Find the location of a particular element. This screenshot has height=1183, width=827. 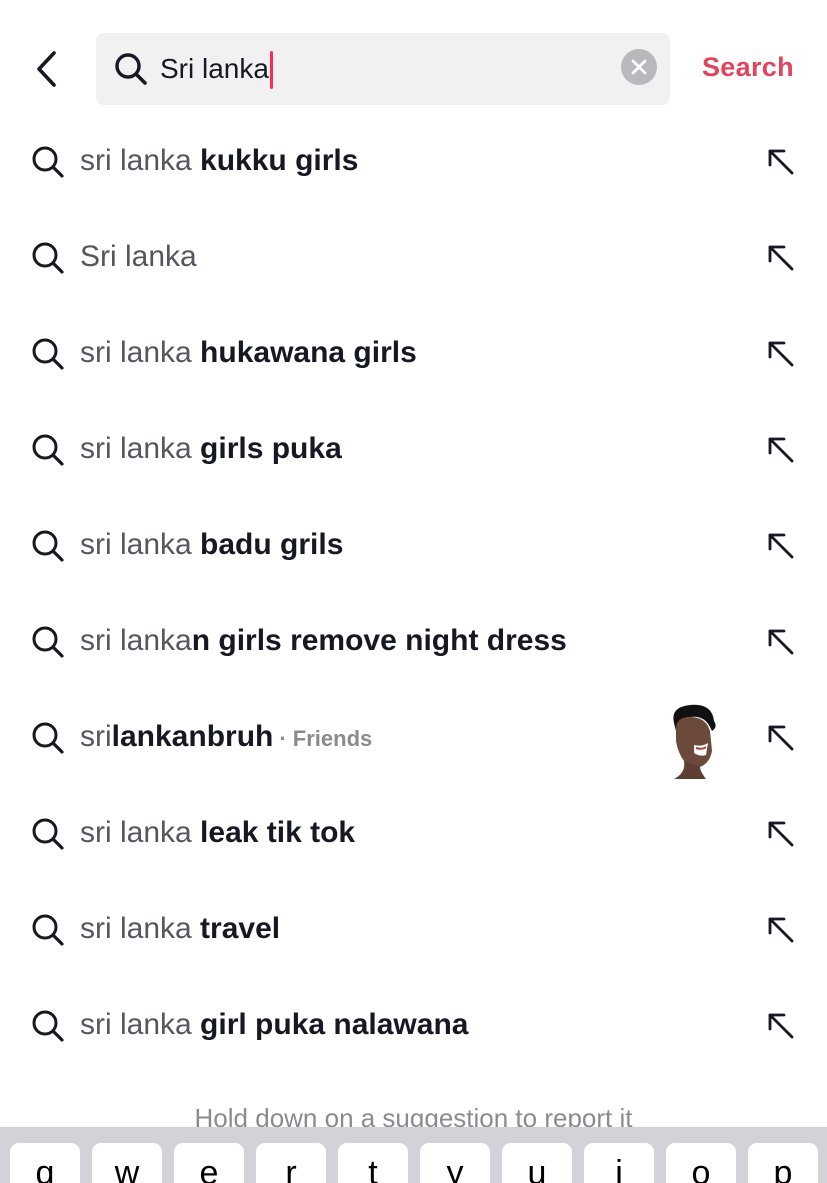

suggestion-item: sri lanka kukku girls is located at coordinates (413, 161).